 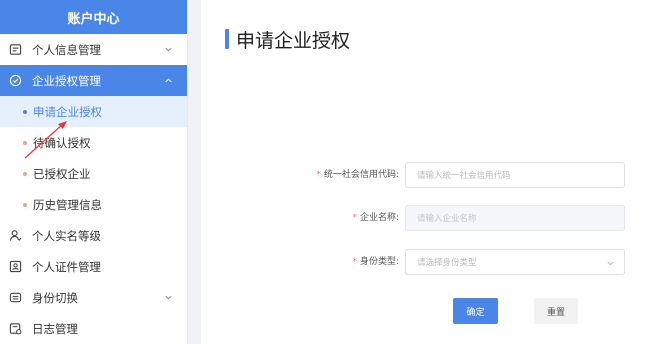 What do you see at coordinates (293, 40) in the screenshot?
I see `page-title-text: 申请企业授权` at bounding box center [293, 40].